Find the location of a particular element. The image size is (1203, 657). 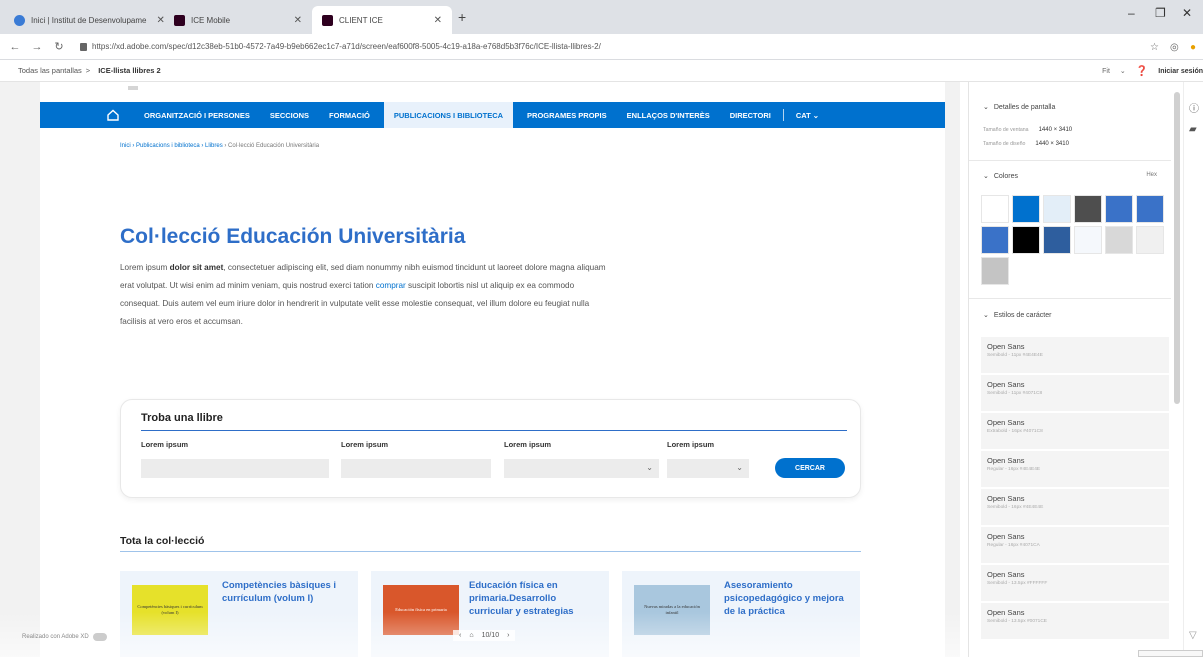

new-tab-icon: + is located at coordinates (462, 17).